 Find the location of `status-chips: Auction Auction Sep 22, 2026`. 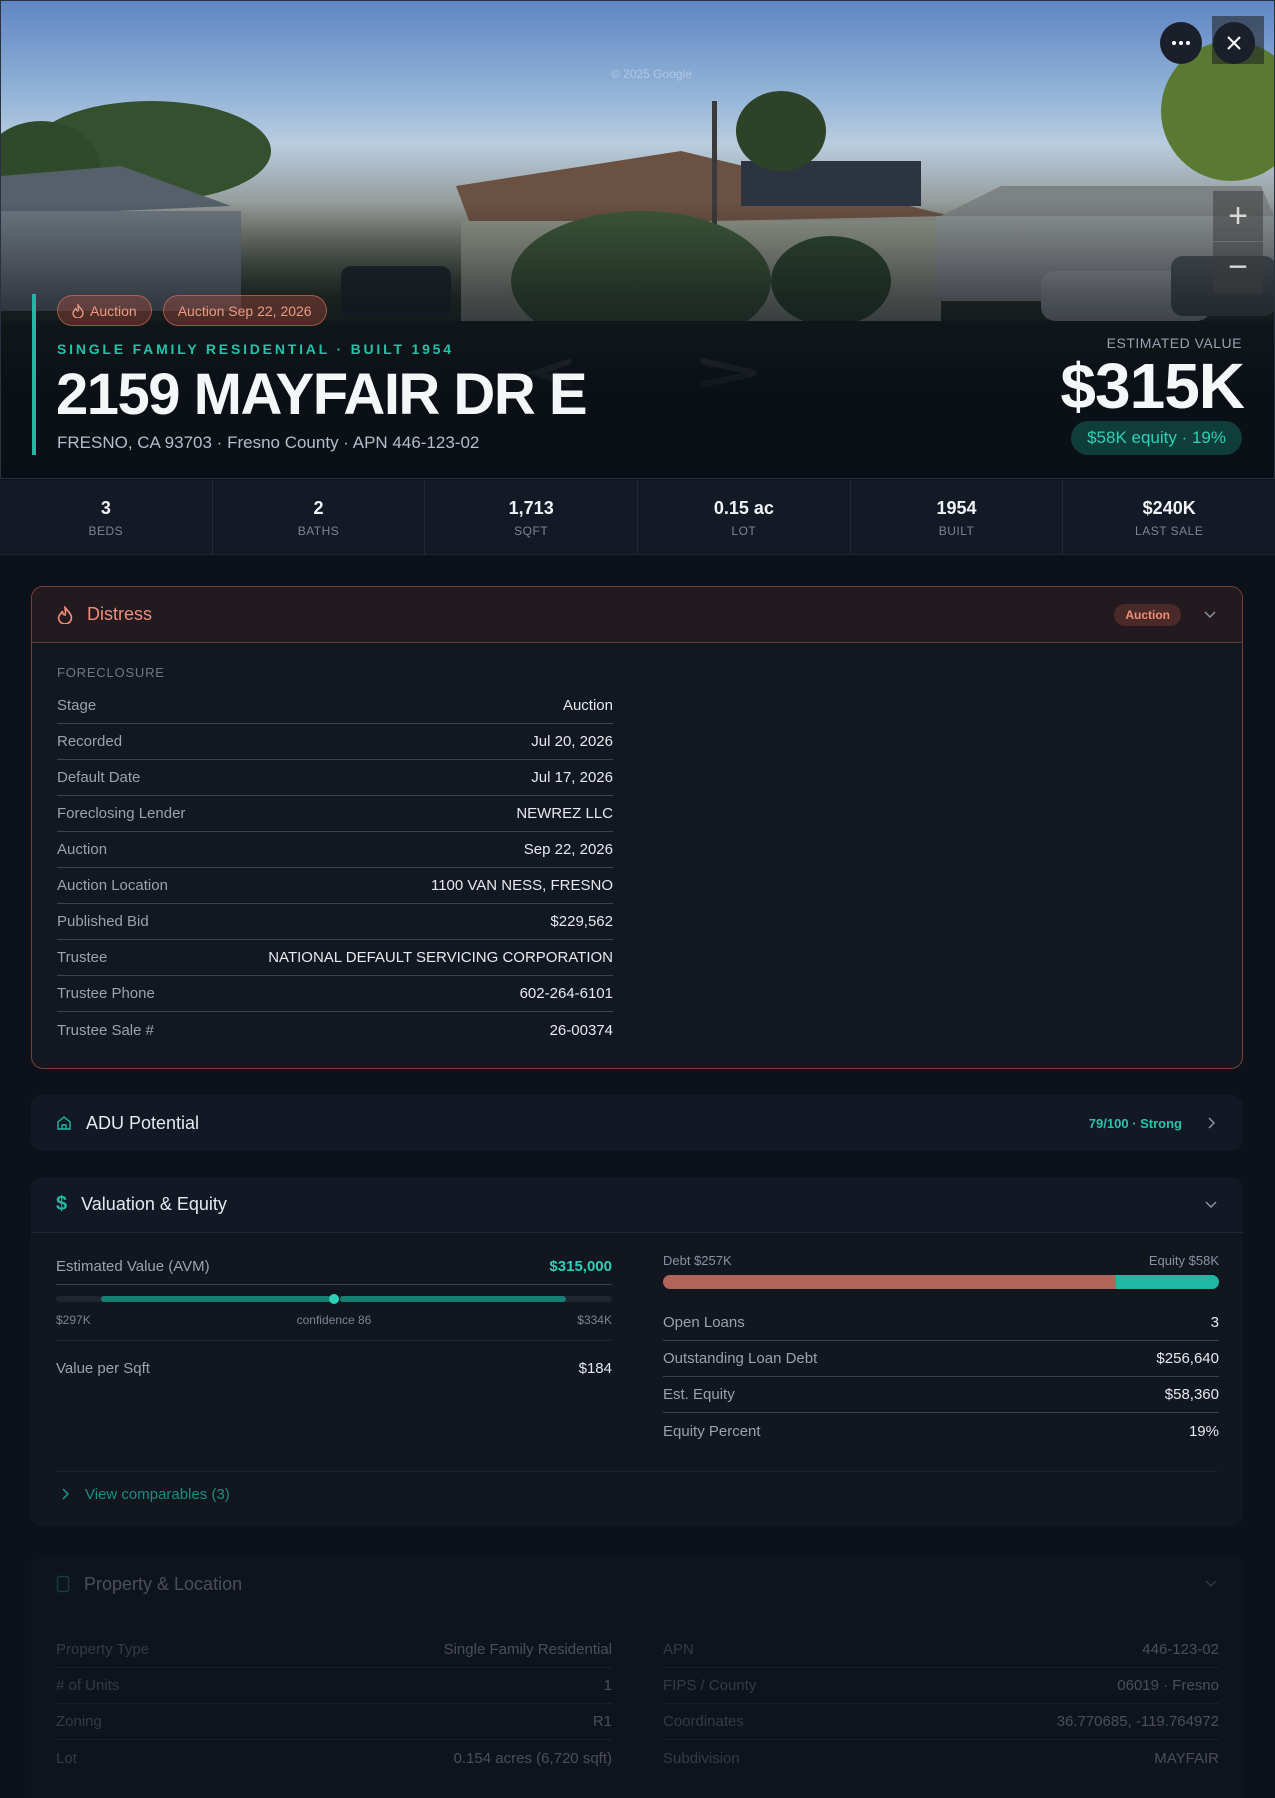

status-chips: Auction Auction Sep 22, 2026 is located at coordinates (192, 310).